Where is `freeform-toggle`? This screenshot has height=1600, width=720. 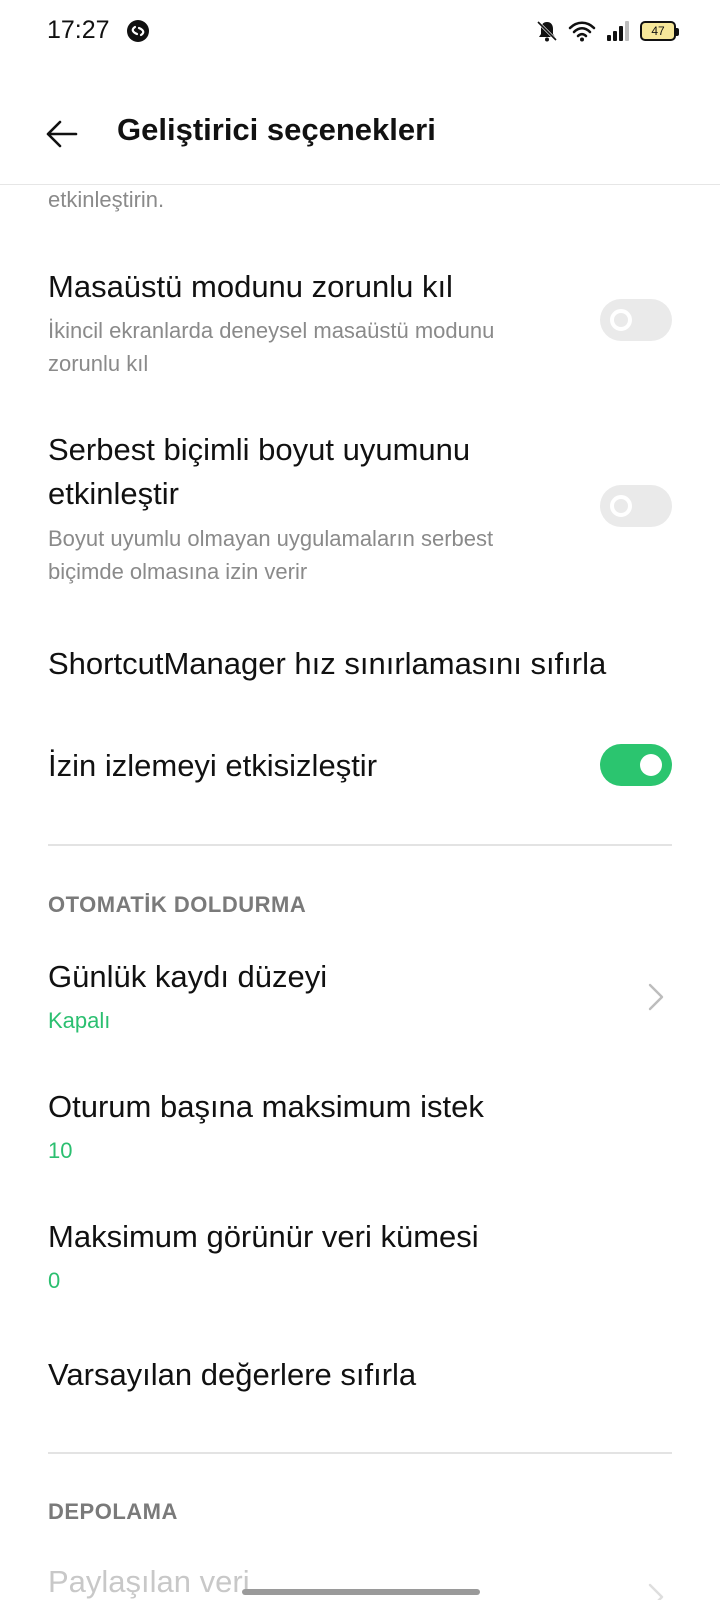 freeform-toggle is located at coordinates (636, 506).